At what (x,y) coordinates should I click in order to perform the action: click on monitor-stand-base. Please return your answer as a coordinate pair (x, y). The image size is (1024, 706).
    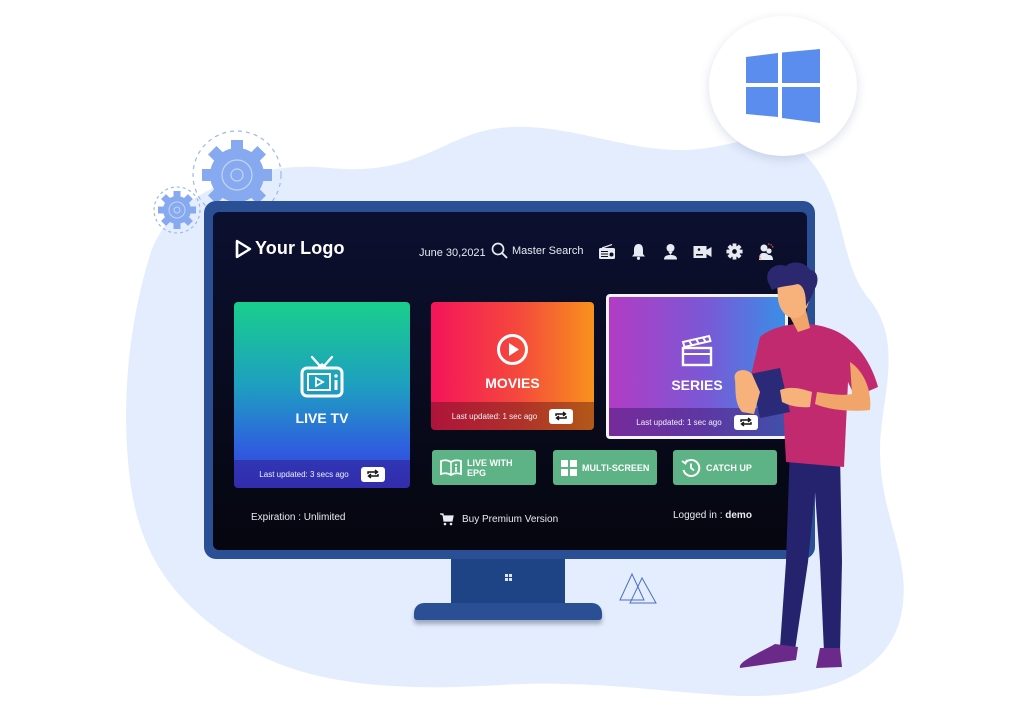
    Looking at the image, I should click on (508, 611).